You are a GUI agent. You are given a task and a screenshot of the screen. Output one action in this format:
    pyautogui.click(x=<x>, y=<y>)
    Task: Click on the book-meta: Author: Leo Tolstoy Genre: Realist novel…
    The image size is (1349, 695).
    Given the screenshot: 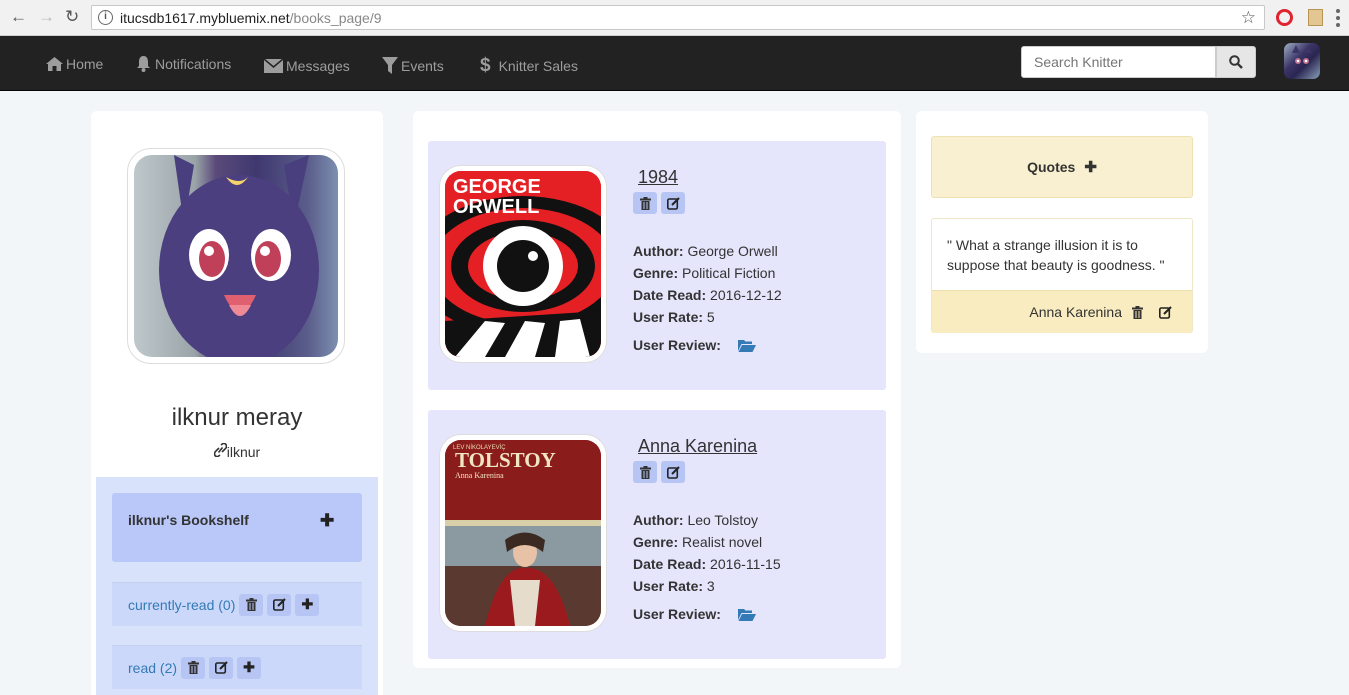 What is the action you would take?
    pyautogui.click(x=707, y=553)
    